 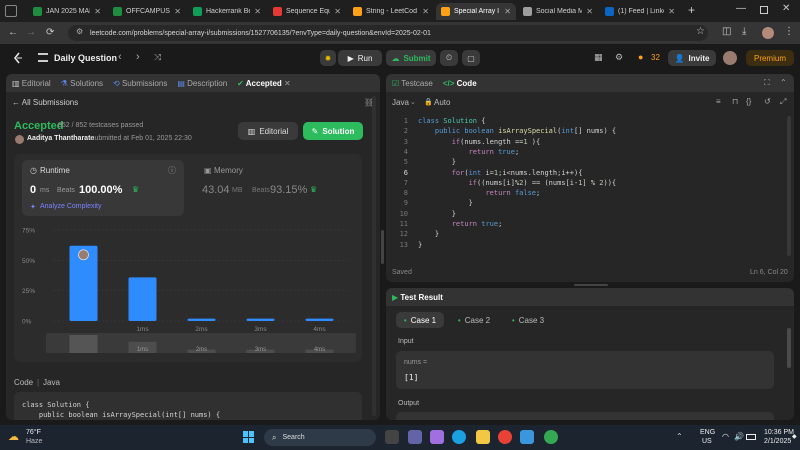 What do you see at coordinates (789, 348) in the screenshot?
I see `result-scrollbar` at bounding box center [789, 348].